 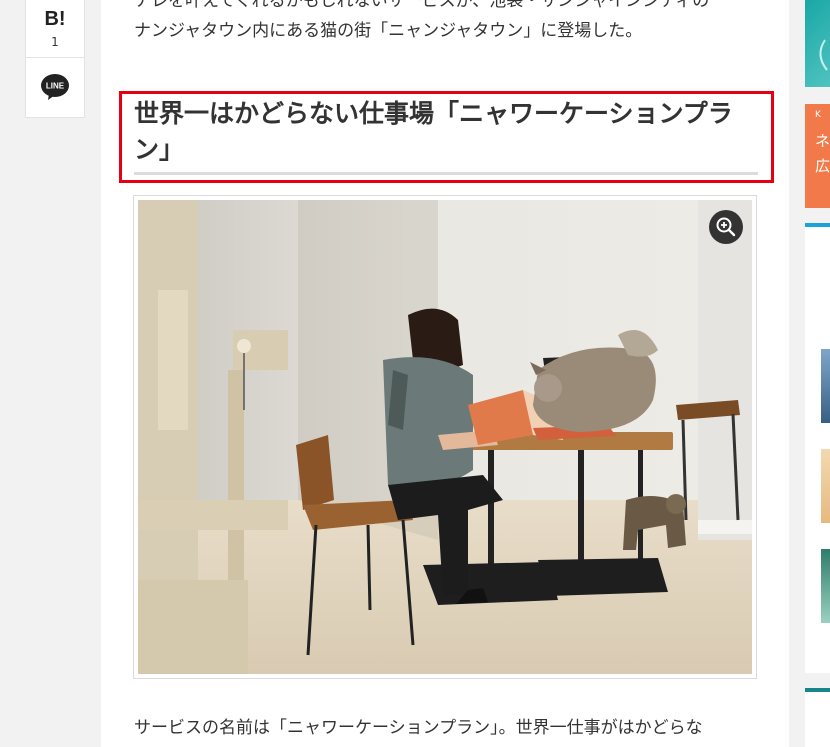 I want to click on sidebar-ad-tag: K, so click(x=818, y=115).